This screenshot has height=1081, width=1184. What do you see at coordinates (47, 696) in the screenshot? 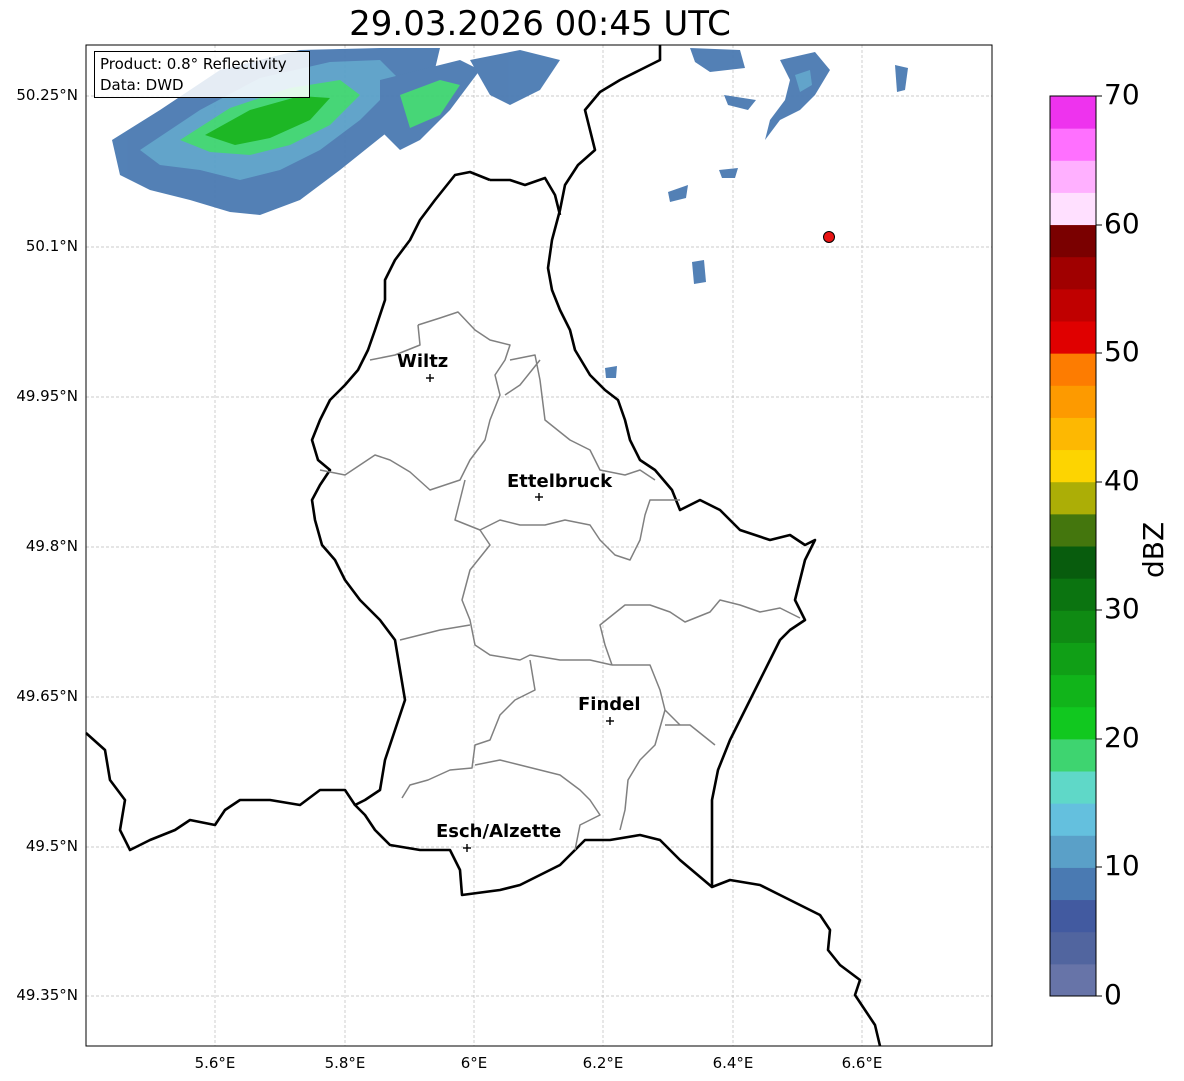
I see `lat-tick-label: 49.65°N` at bounding box center [47, 696].